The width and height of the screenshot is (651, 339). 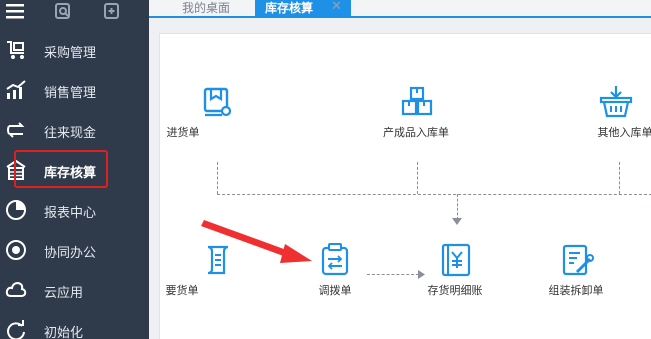 What do you see at coordinates (74, 324) in the screenshot?
I see `sidebar-item-init: 初始化` at bounding box center [74, 324].